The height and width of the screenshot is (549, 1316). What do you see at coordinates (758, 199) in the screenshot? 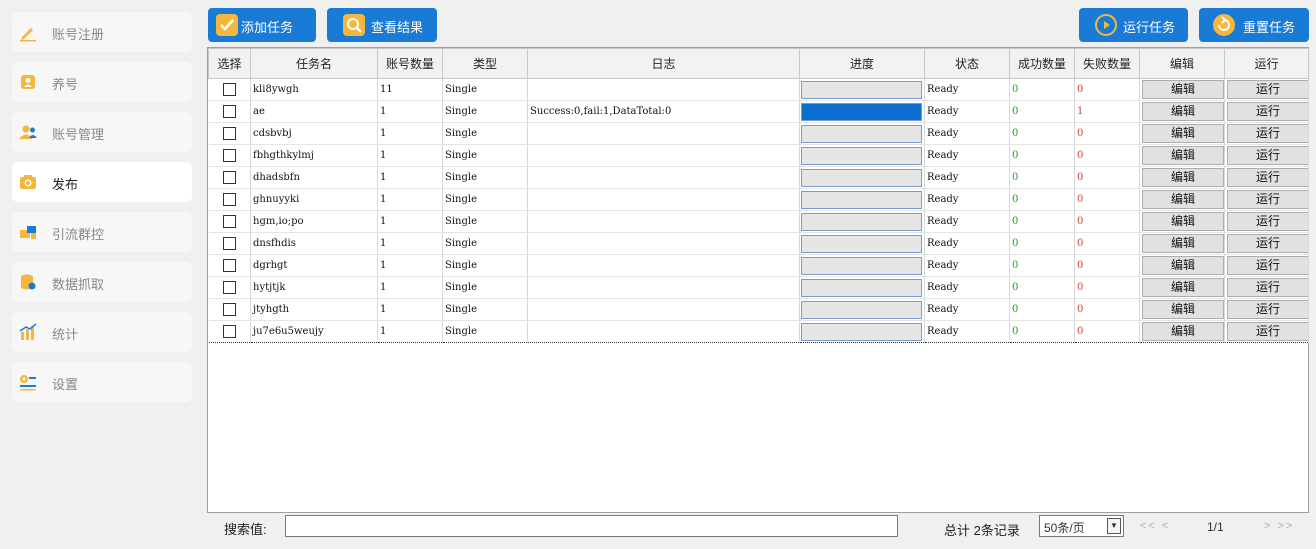
I see `table-row: ghnuyyki 1 Single Ready 0 0 编辑 运行` at bounding box center [758, 199].